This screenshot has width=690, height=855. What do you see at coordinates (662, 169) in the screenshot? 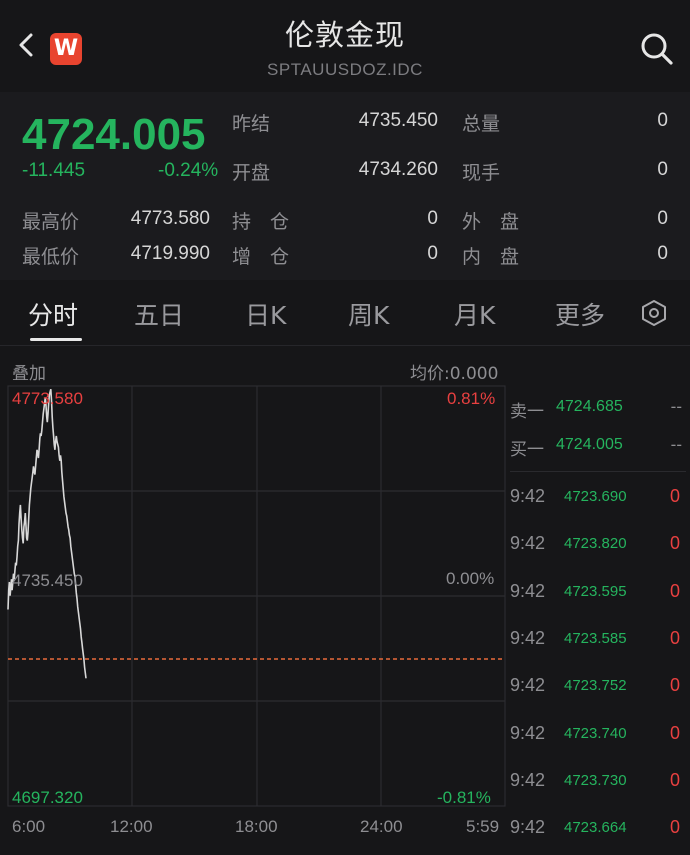
I see `current-hand-value: 0` at bounding box center [662, 169].